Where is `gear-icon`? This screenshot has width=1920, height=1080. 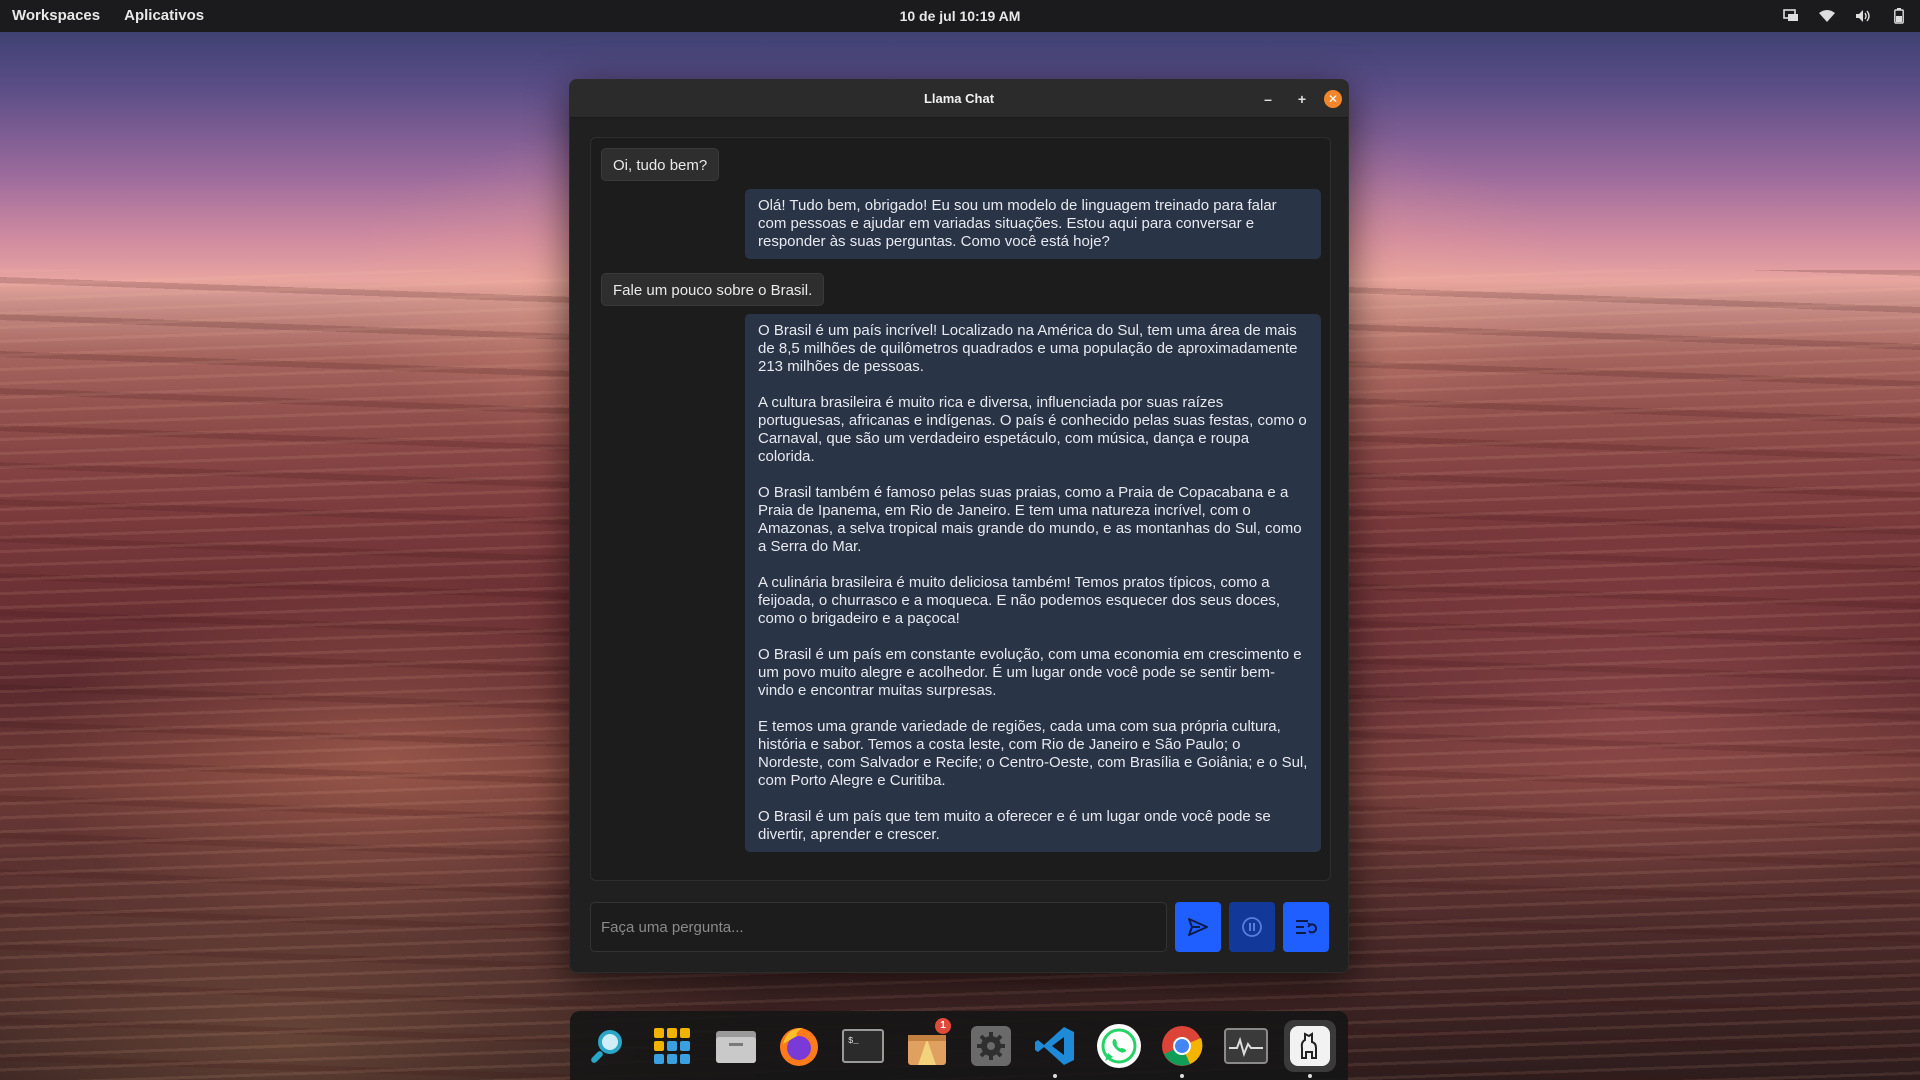 gear-icon is located at coordinates (990, 1045).